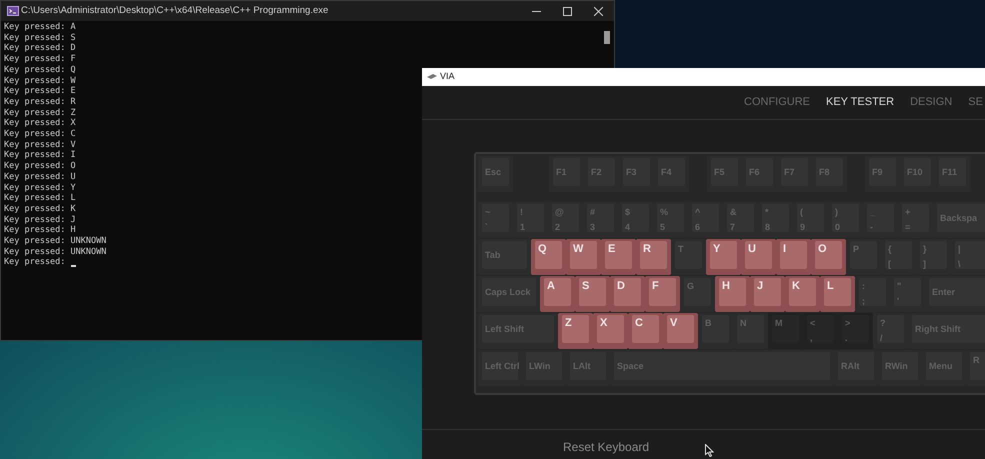 The image size is (985, 459). Describe the element at coordinates (567, 11) in the screenshot. I see `maximize-icon` at that location.